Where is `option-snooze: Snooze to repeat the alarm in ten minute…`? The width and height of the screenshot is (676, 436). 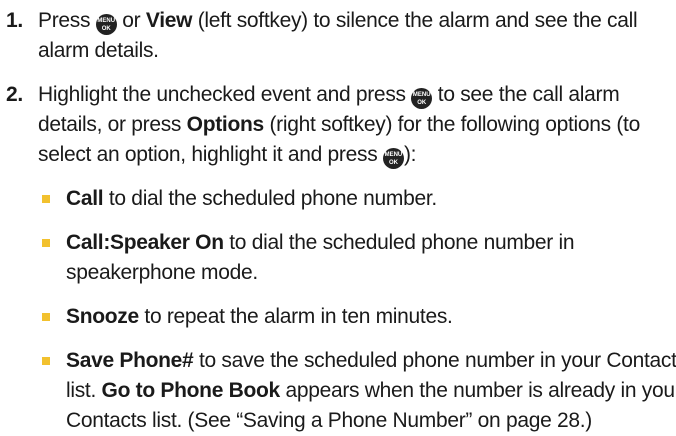
option-snooze: Snooze to repeat the alarm in ten minute… is located at coordinates (357, 317).